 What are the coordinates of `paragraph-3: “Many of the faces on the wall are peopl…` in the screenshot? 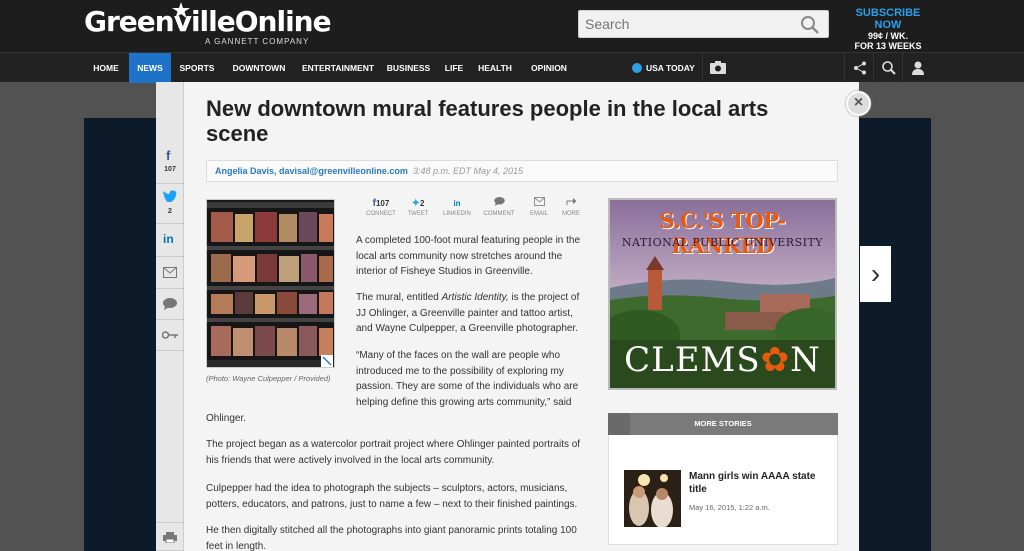 It's located at (467, 379).